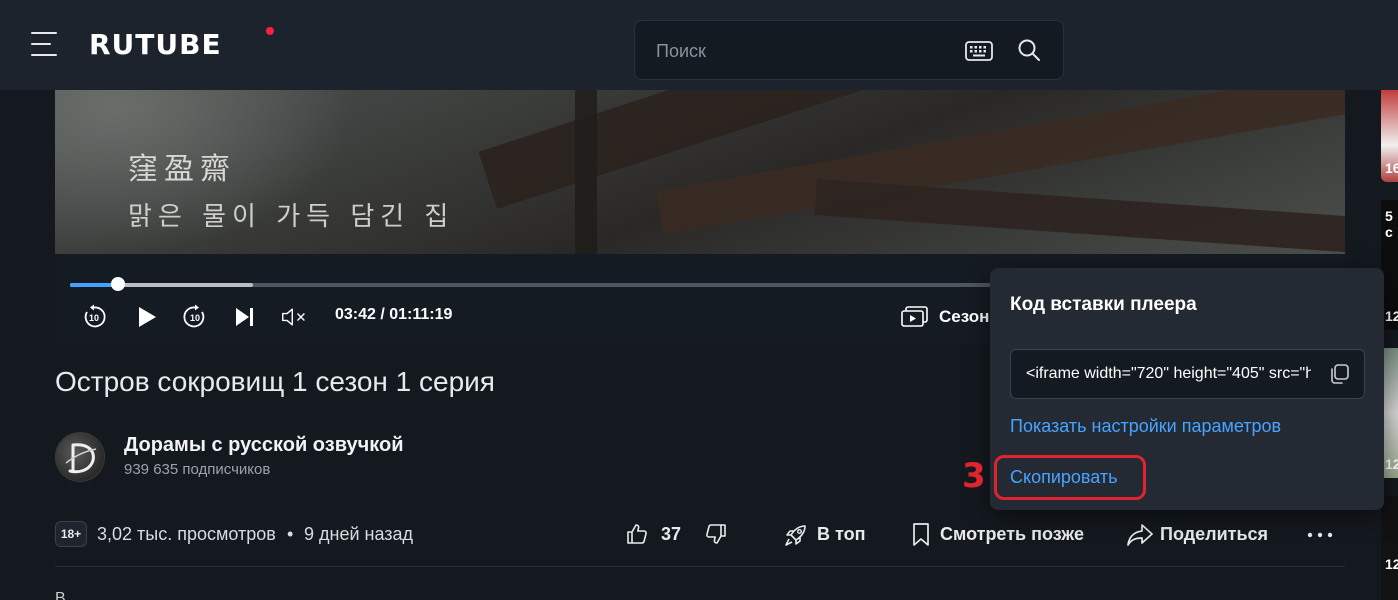 This screenshot has width=1398, height=600. Describe the element at coordinates (535, 285) in the screenshot. I see `progress-bar` at that location.